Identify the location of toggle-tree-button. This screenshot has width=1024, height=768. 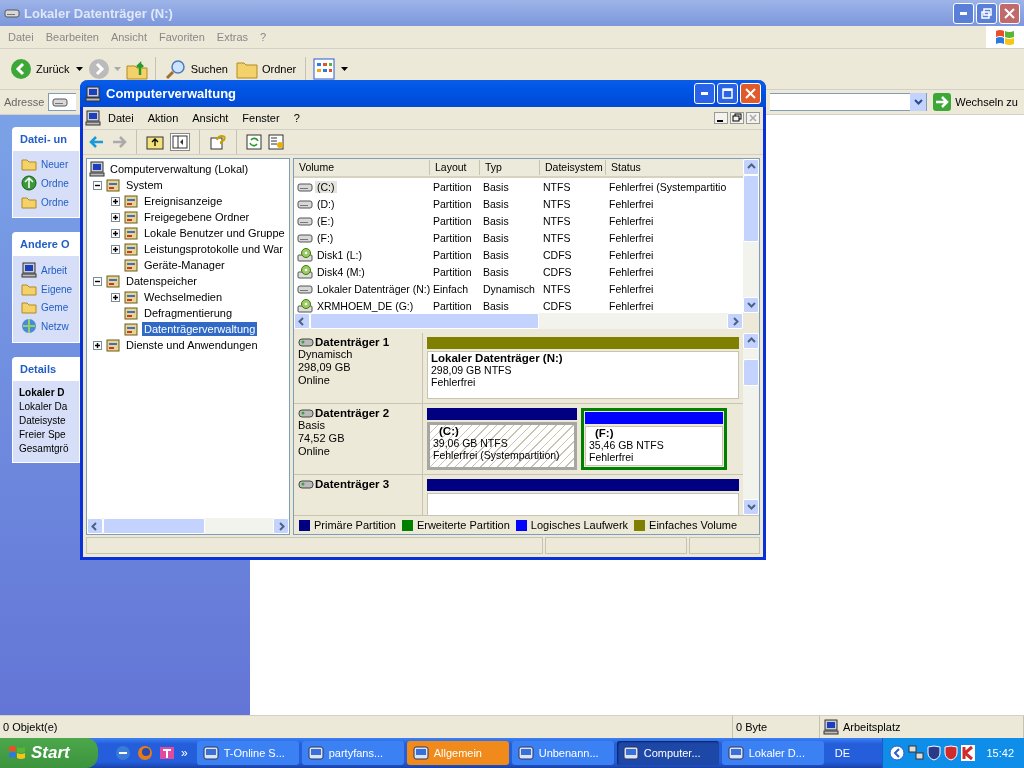
(180, 142).